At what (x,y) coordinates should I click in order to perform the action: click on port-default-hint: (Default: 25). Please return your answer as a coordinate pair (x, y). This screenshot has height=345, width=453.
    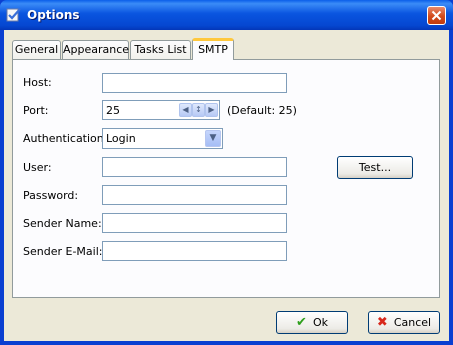
    Looking at the image, I should click on (262, 110).